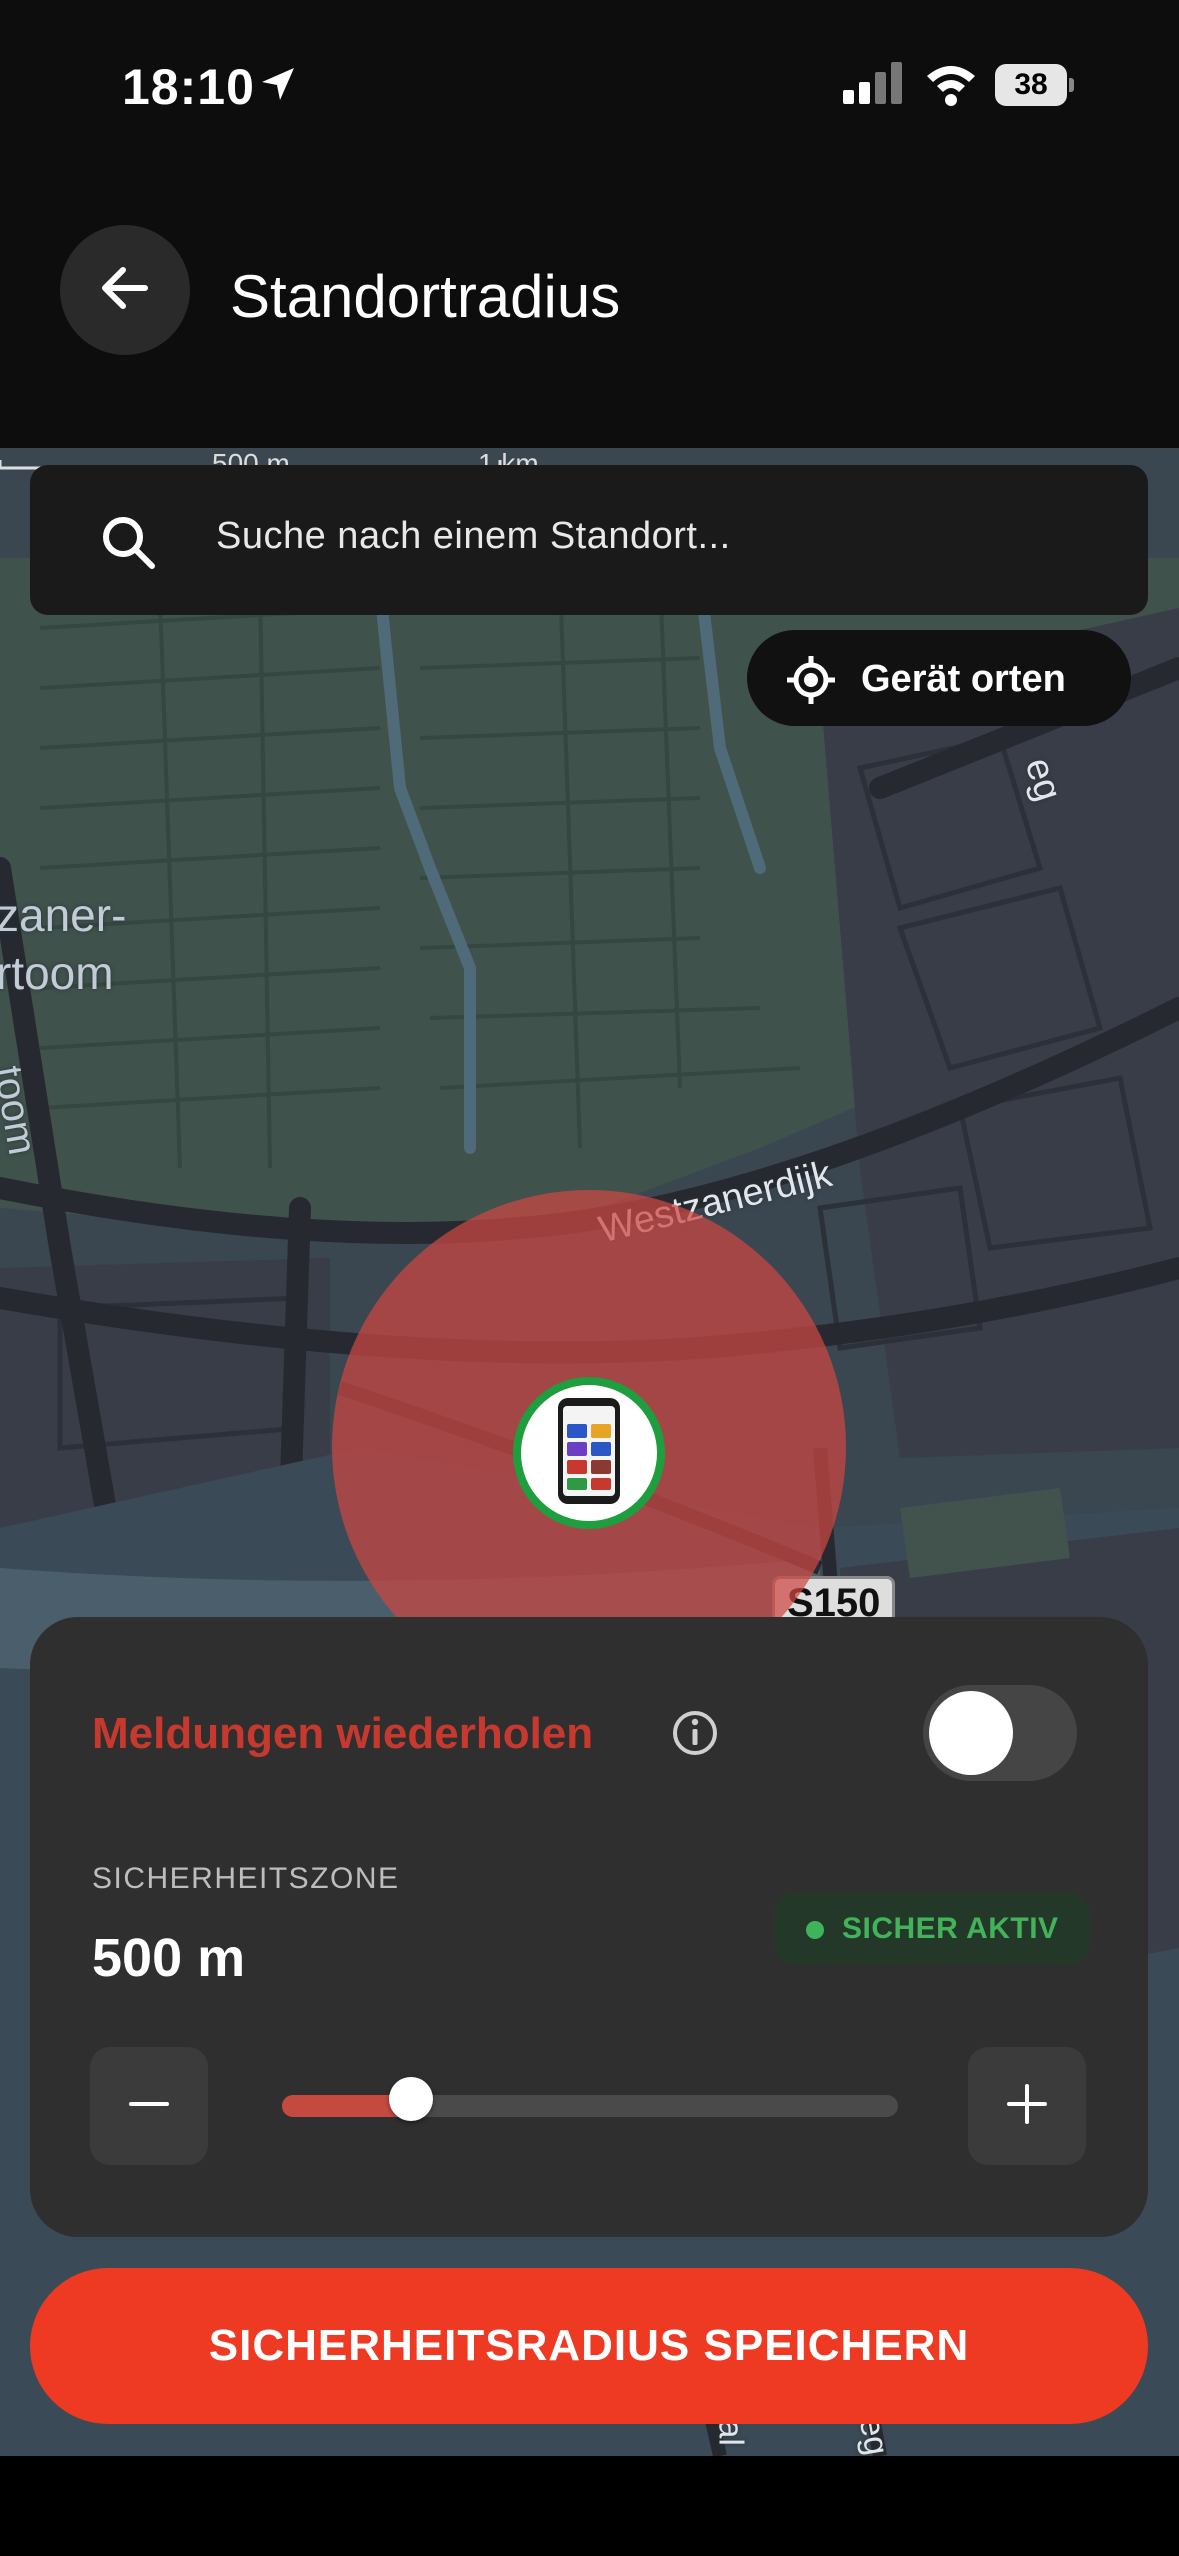 Image resolution: width=1179 pixels, height=2556 pixels. What do you see at coordinates (950, 1928) in the screenshot?
I see `status-badge-text: SICHER AKTIV` at bounding box center [950, 1928].